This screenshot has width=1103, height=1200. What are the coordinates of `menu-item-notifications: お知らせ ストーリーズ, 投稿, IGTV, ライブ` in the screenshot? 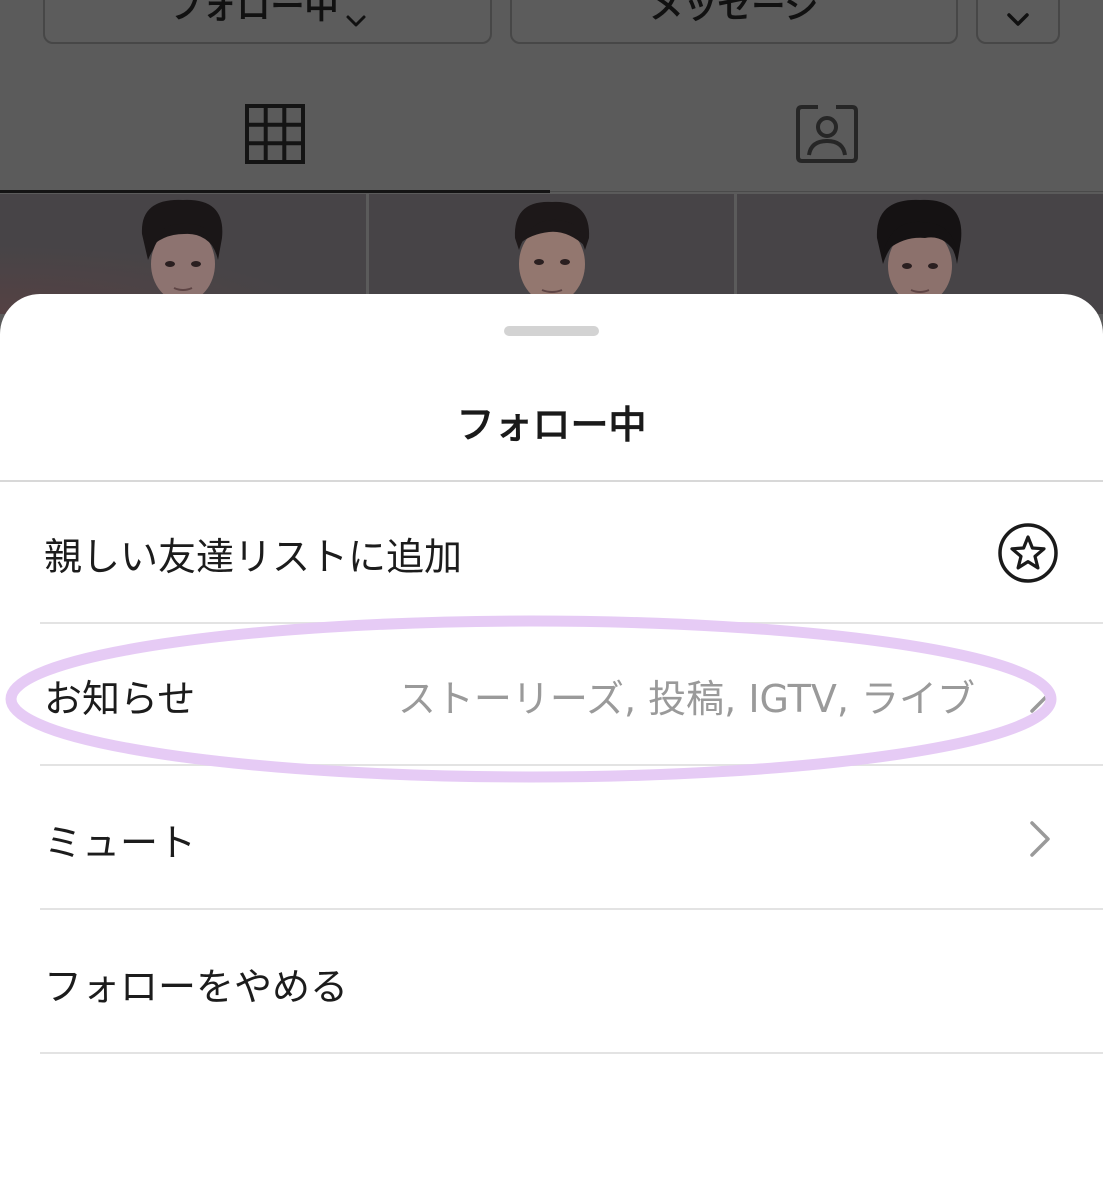 It's located at (551, 695).